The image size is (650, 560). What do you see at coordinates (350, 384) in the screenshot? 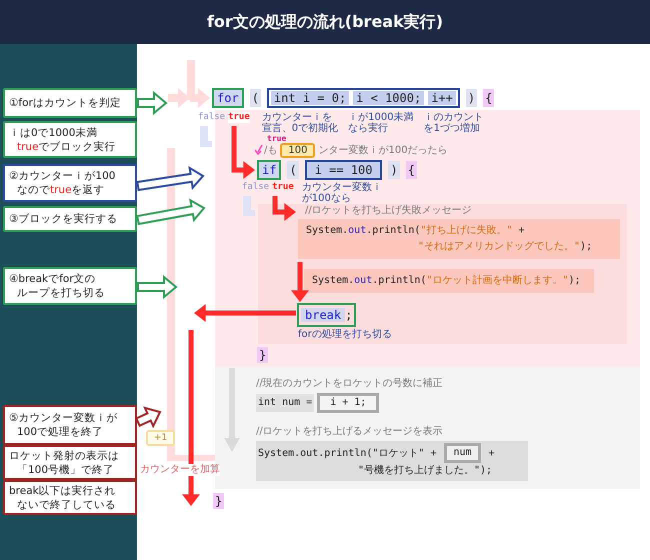
I see `comment-text: //現在のカウントをロケットの号数に補正` at bounding box center [350, 384].